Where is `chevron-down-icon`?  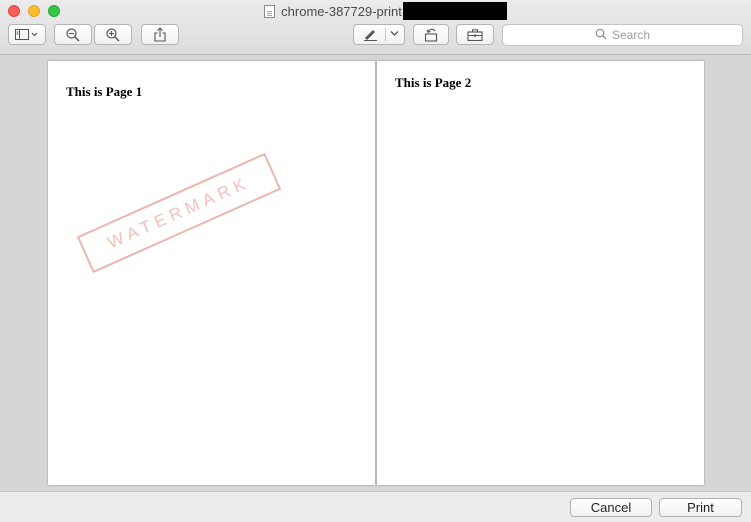 chevron-down-icon is located at coordinates (394, 33).